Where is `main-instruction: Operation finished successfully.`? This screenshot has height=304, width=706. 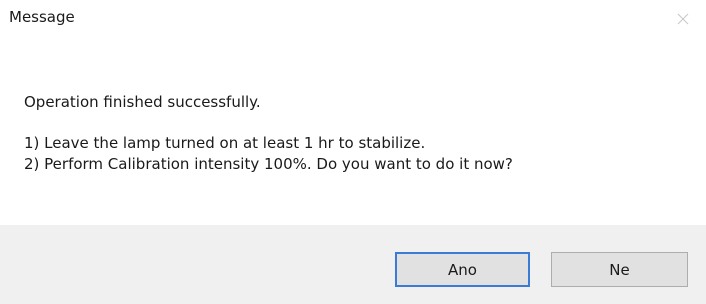 main-instruction: Operation finished successfully. is located at coordinates (142, 102).